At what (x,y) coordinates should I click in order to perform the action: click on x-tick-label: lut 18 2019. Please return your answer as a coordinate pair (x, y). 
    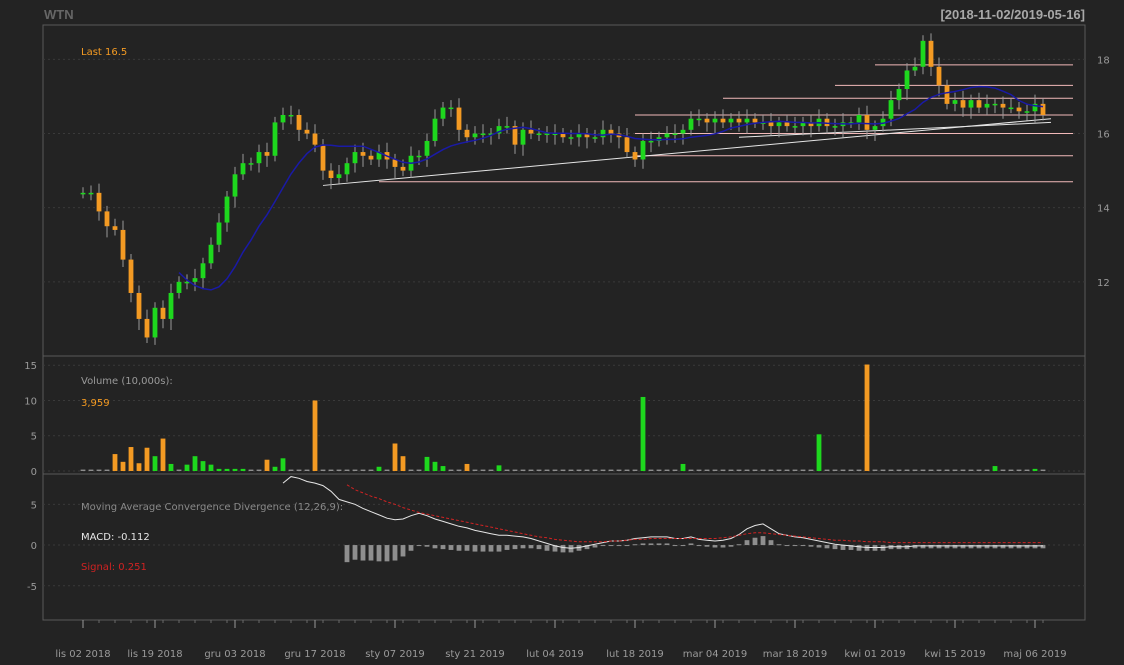
    Looking at the image, I should click on (635, 654).